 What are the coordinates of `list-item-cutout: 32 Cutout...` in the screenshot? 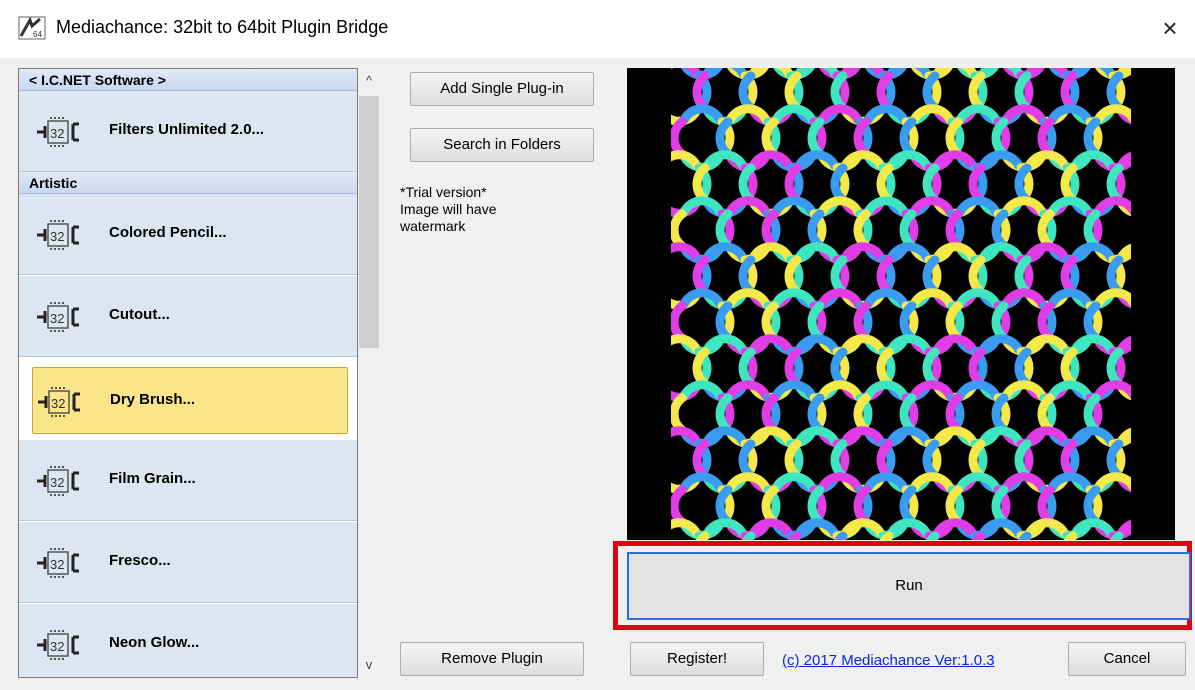 It's located at (188, 316).